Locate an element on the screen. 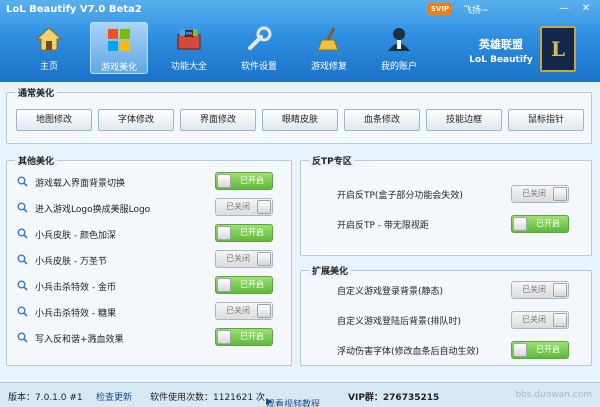  nav-home: 主页 is located at coordinates (49, 48).